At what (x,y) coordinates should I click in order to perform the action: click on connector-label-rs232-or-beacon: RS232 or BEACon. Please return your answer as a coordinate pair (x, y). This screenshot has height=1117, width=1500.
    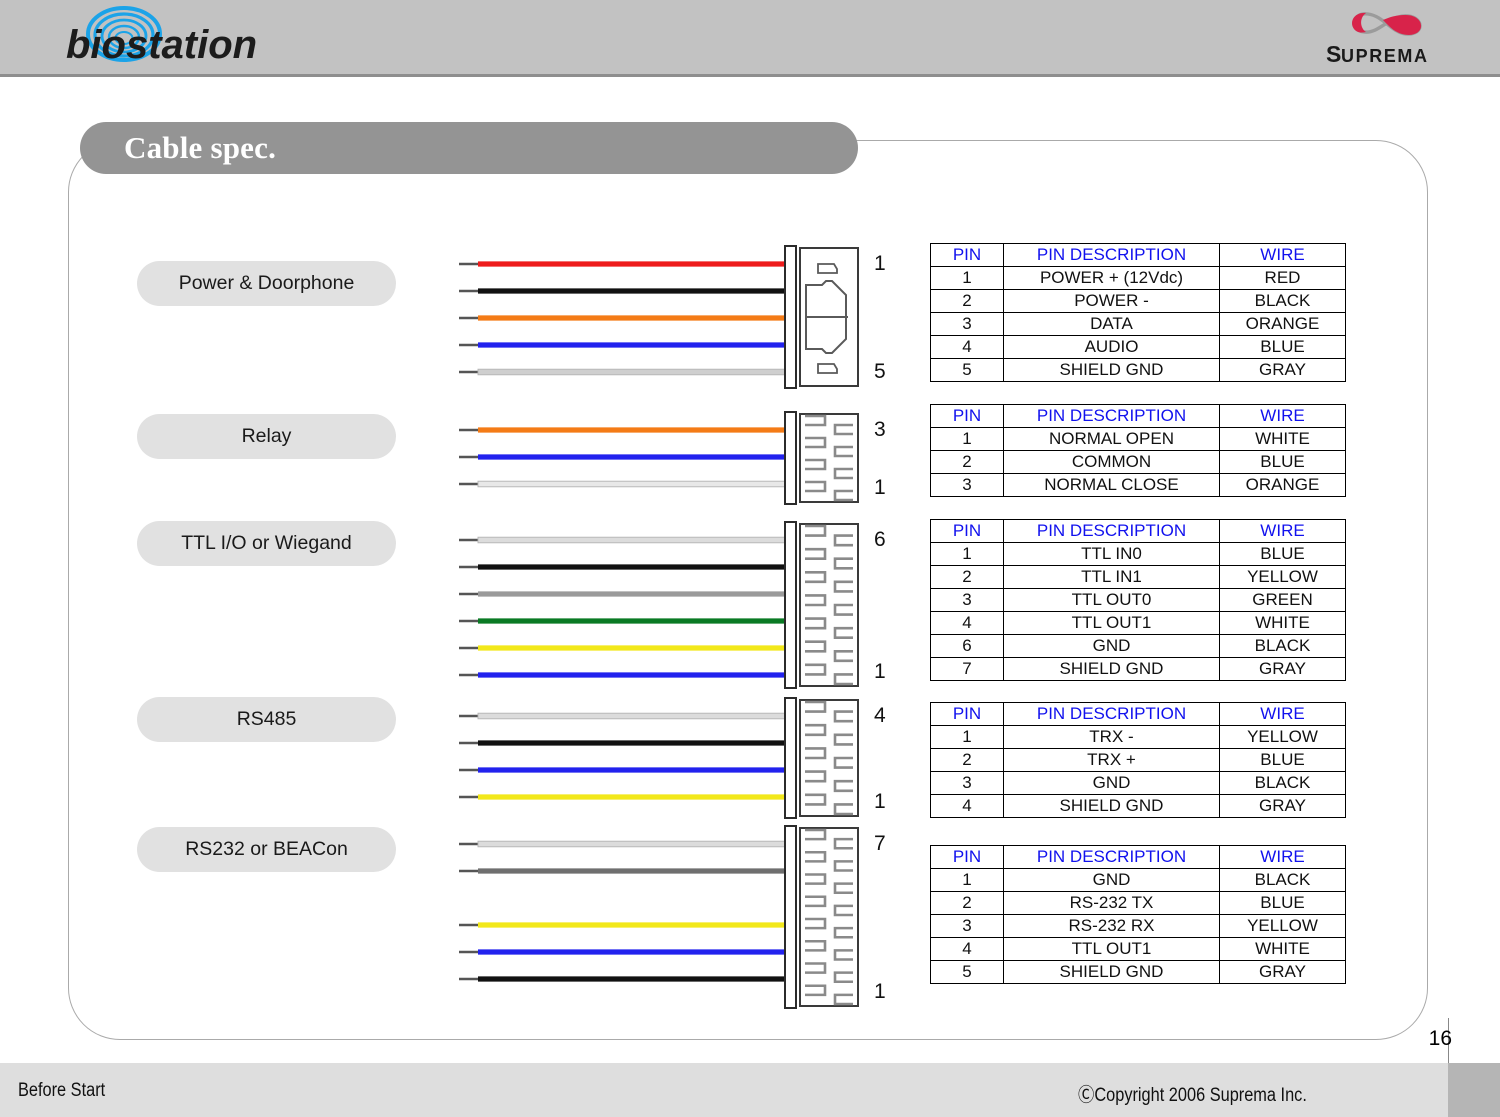
    Looking at the image, I should click on (266, 849).